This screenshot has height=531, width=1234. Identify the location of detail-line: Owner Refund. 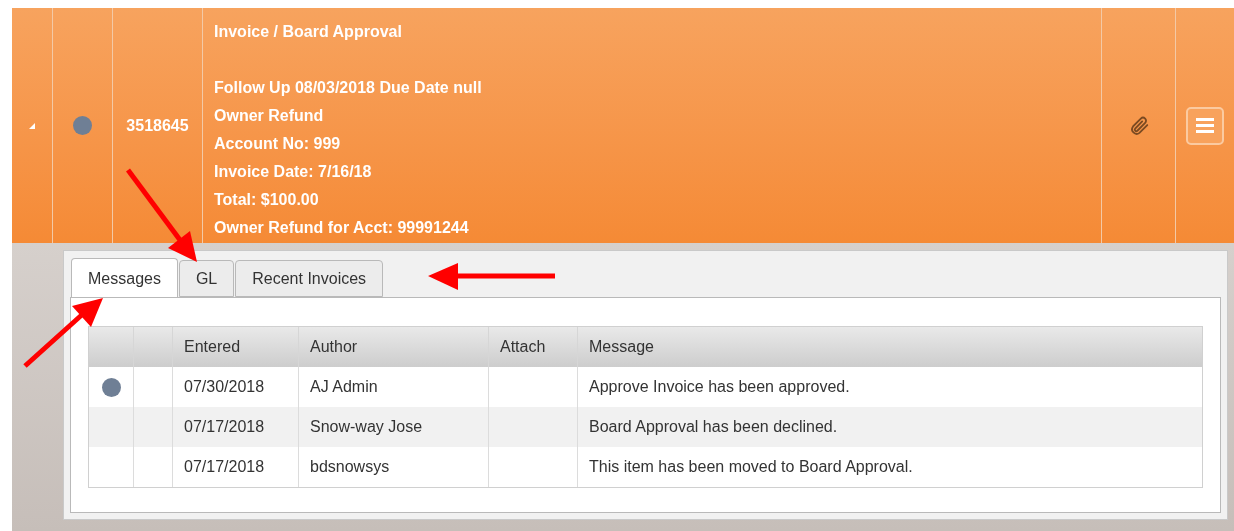
(269, 116).